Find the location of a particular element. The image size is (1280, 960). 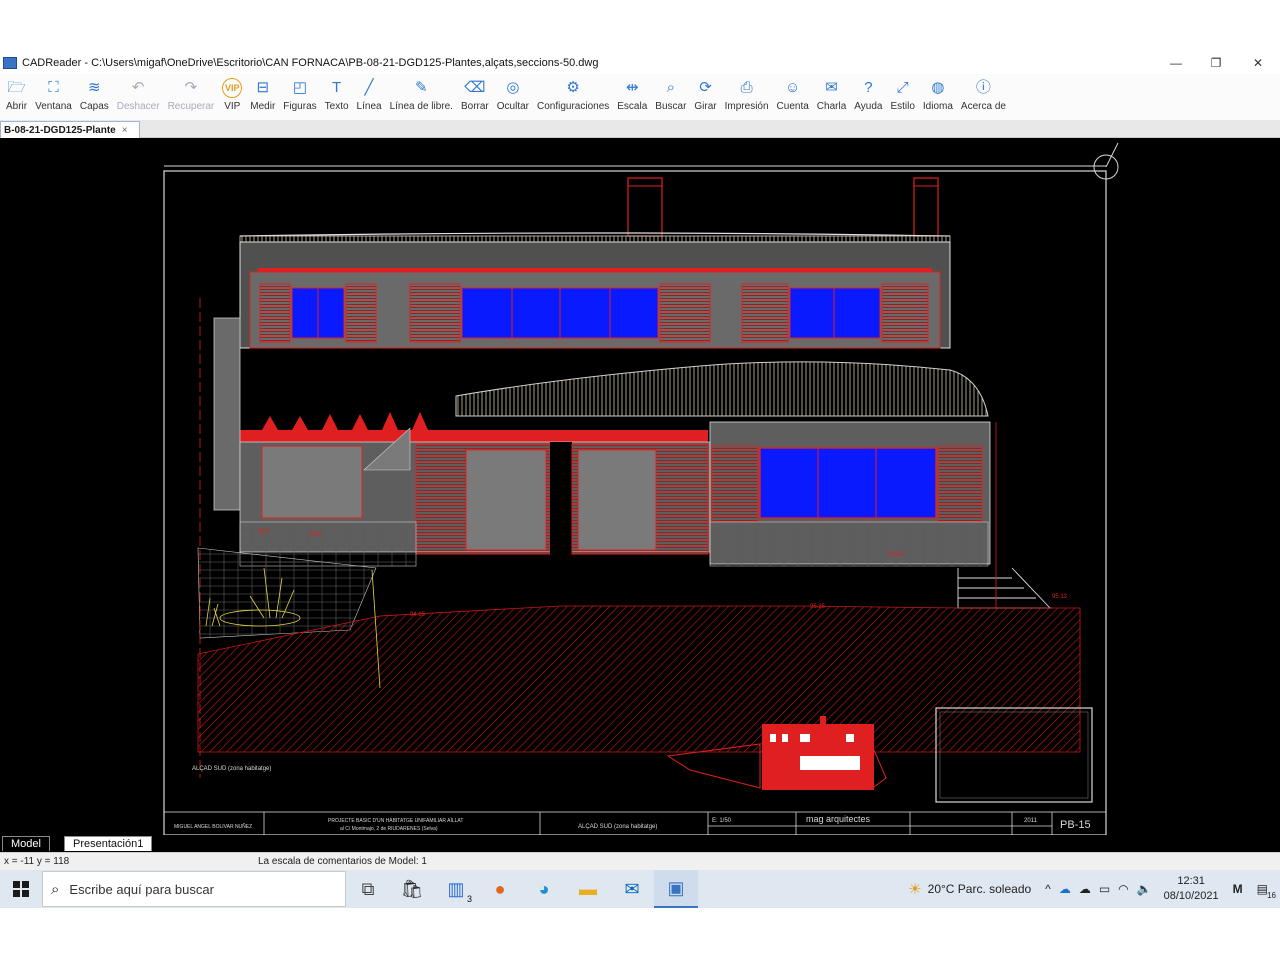

weather-text: 20°C Parc. soleado is located at coordinates (980, 889).